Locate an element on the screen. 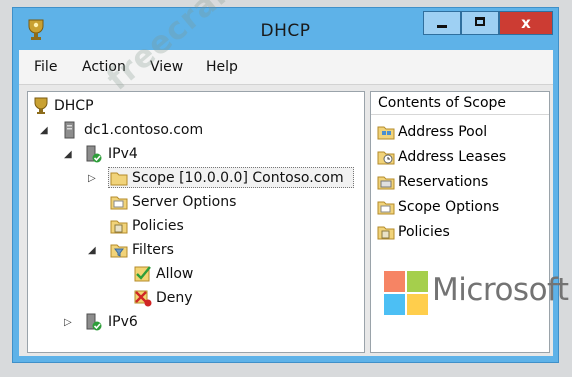  allow-icon is located at coordinates (142, 274).